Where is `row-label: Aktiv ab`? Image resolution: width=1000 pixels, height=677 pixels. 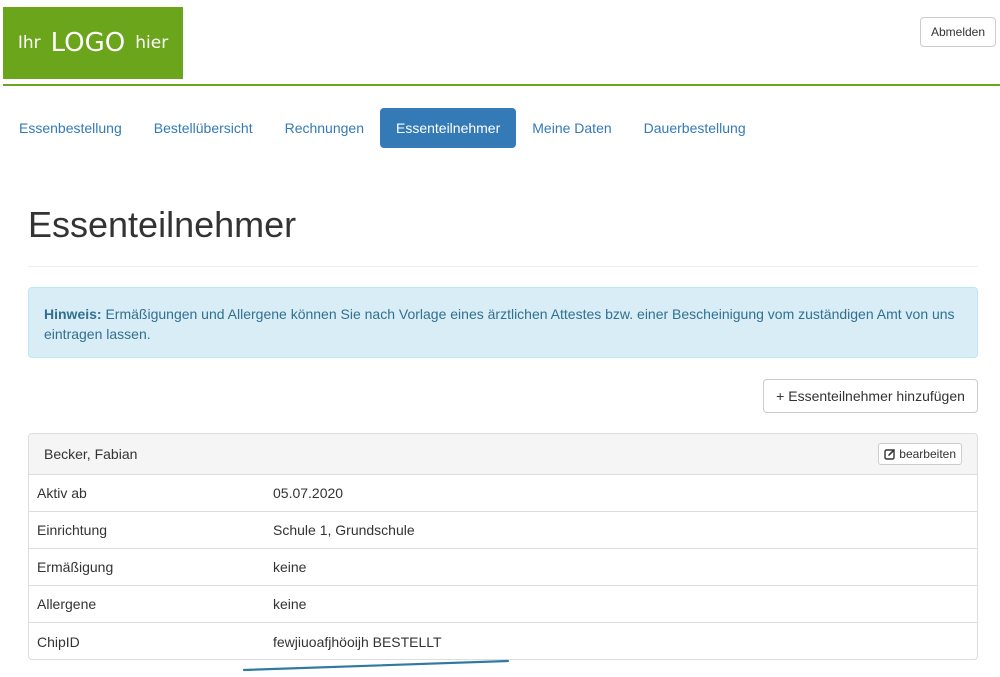
row-label: Aktiv ab is located at coordinates (62, 493).